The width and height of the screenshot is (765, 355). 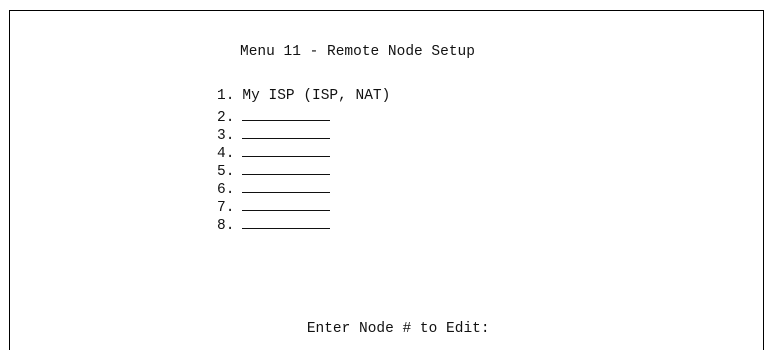 What do you see at coordinates (226, 226) in the screenshot?
I see `node-number: 8.` at bounding box center [226, 226].